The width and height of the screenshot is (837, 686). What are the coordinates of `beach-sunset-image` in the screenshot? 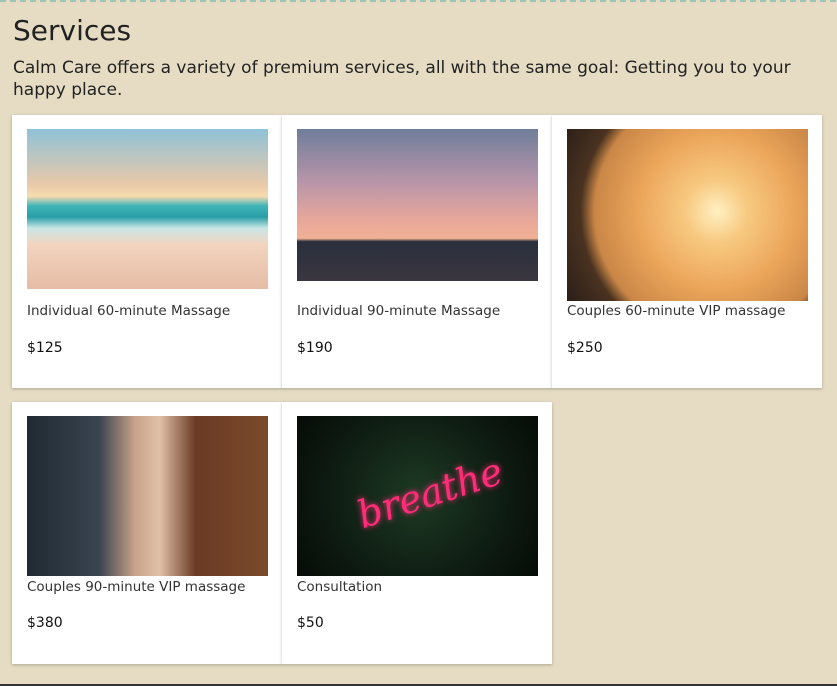 It's located at (147, 209).